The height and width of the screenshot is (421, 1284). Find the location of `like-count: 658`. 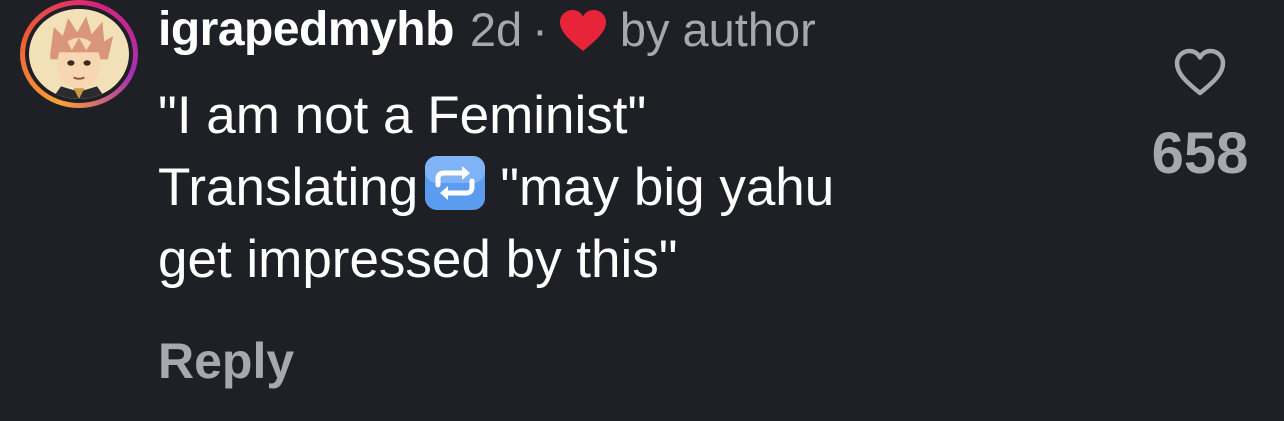

like-count: 658 is located at coordinates (1200, 153).